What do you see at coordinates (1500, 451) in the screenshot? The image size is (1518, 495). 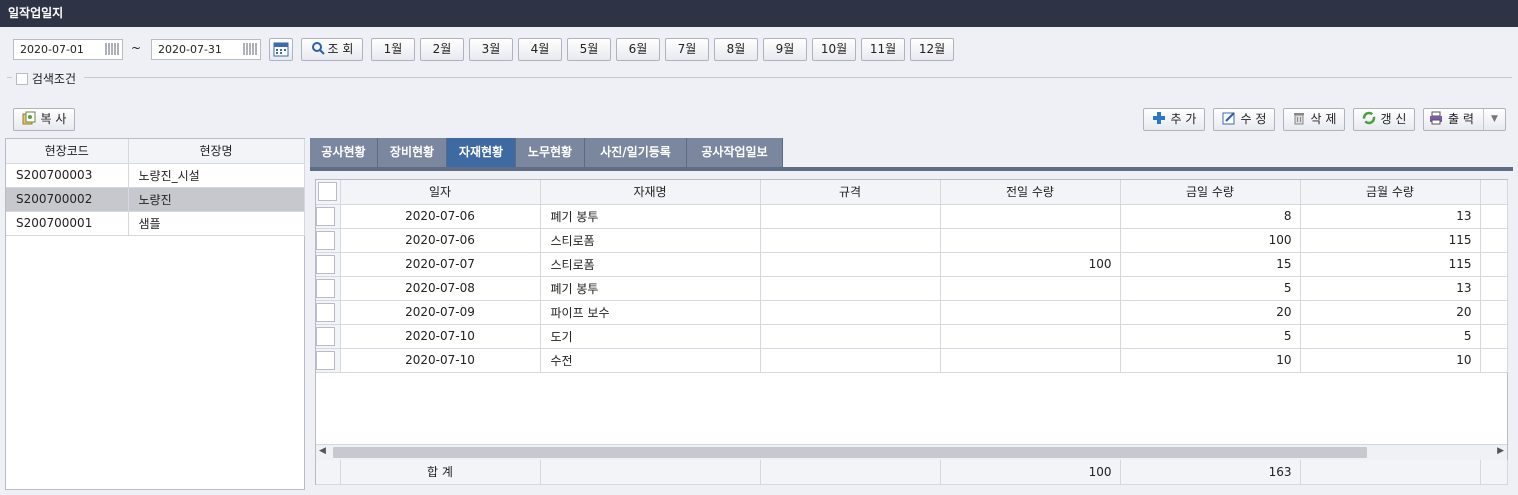 I see `scroll-right-arrow-icon: ▶` at bounding box center [1500, 451].